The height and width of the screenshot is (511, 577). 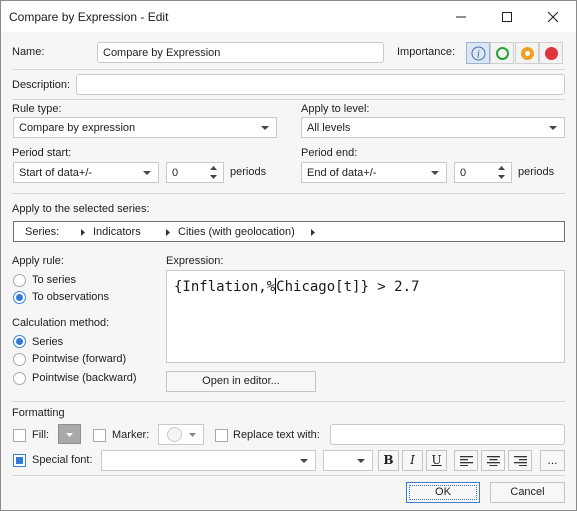 What do you see at coordinates (388, 460) in the screenshot?
I see `bold-button: B` at bounding box center [388, 460].